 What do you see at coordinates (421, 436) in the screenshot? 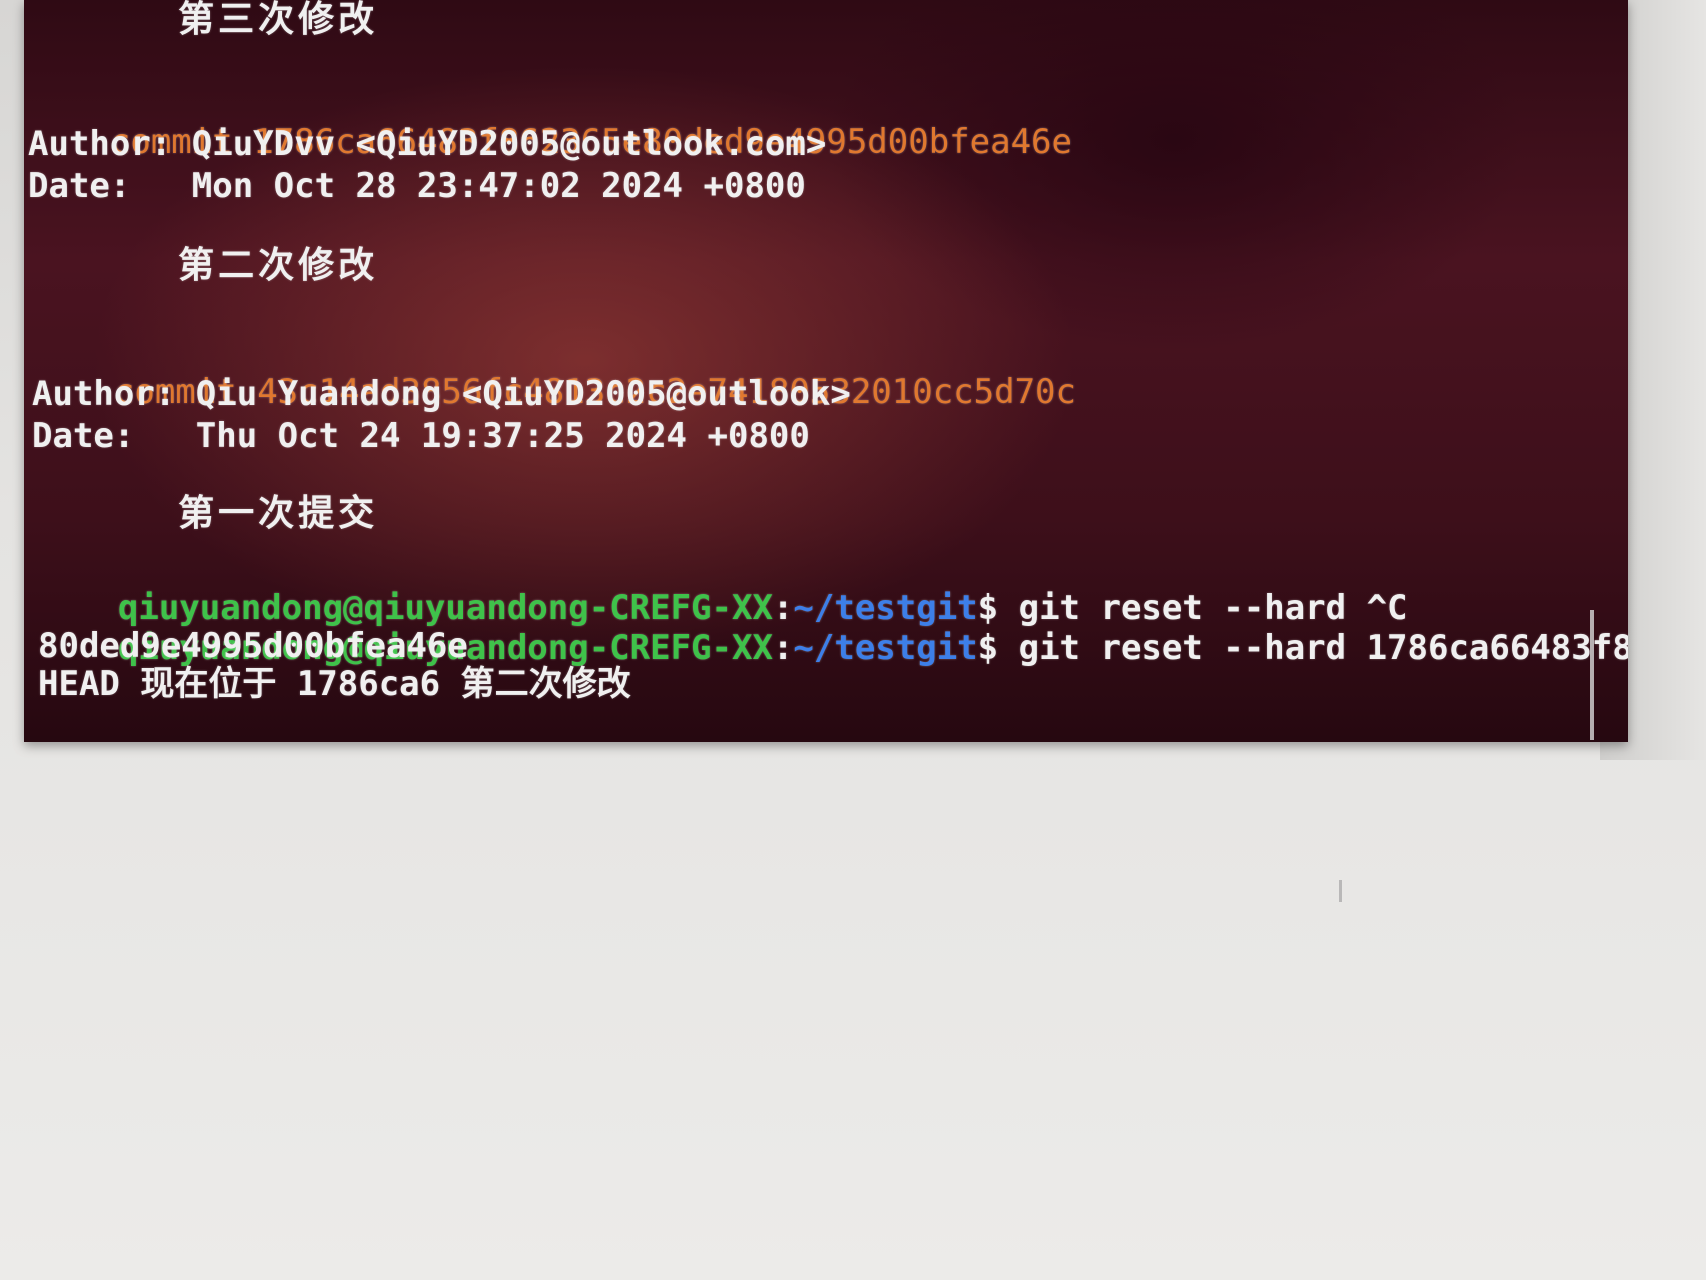
I see `date-line: Date: Thu Oct 24 19:37:25 2024 +0800` at bounding box center [421, 436].